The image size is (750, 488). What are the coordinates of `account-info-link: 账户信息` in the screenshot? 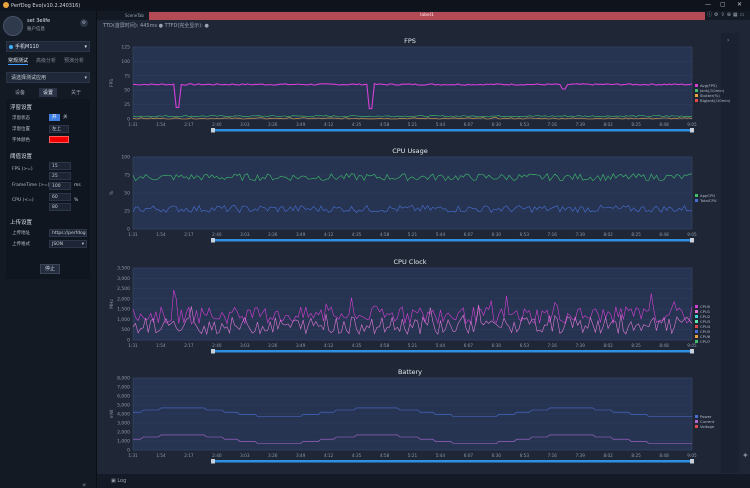 It's located at (36, 29).